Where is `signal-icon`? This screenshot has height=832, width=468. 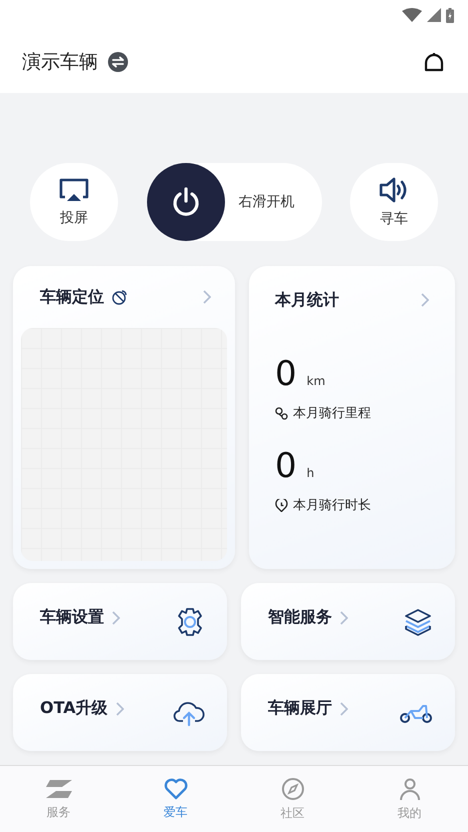 signal-icon is located at coordinates (434, 15).